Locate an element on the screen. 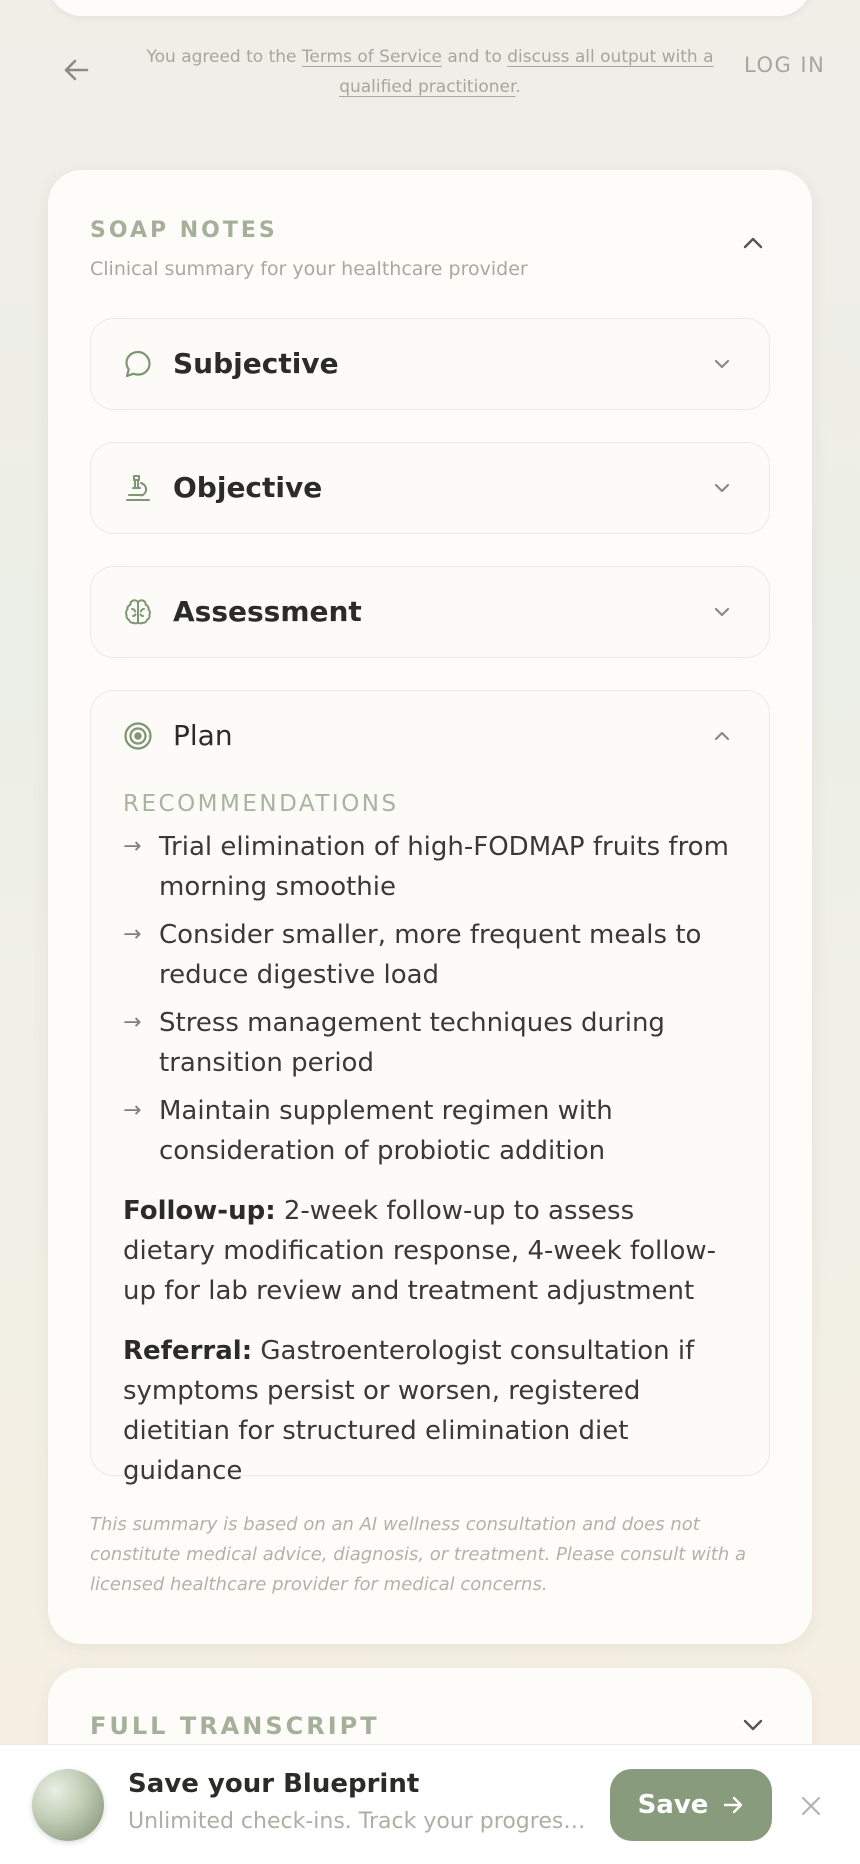  soap-notes-collapse-button is located at coordinates (753, 243).